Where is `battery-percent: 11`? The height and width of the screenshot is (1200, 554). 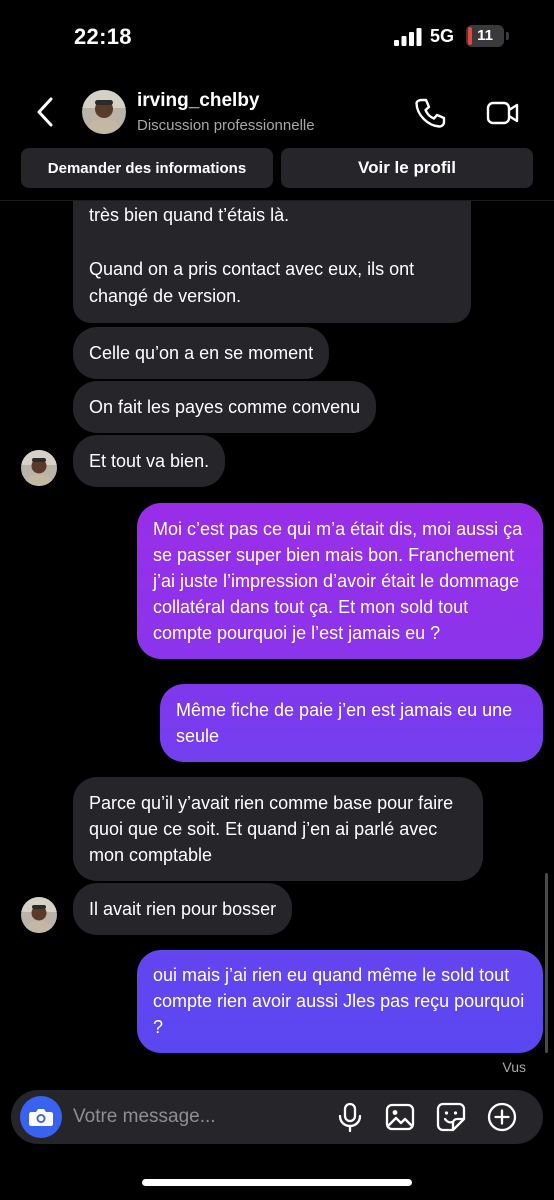 battery-percent: 11 is located at coordinates (485, 35).